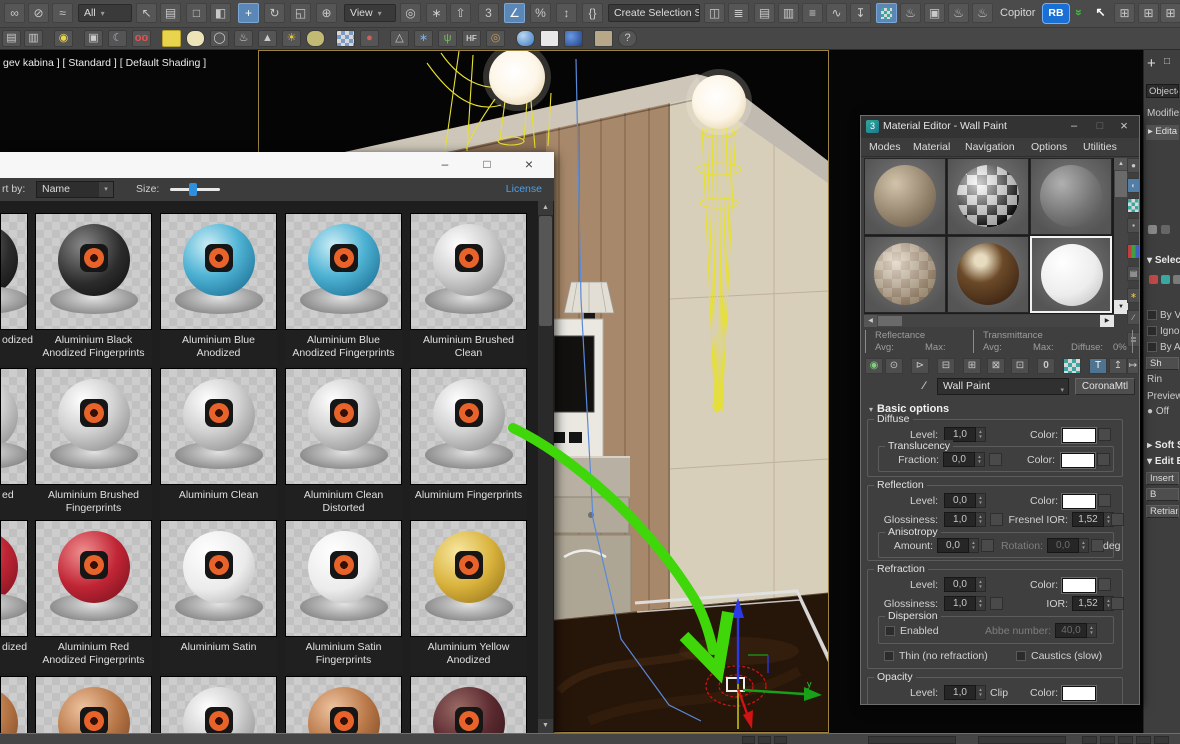 Image resolution: width=1180 pixels, height=744 pixels. I want to click on grid-snap-icon, so click(780, 740).